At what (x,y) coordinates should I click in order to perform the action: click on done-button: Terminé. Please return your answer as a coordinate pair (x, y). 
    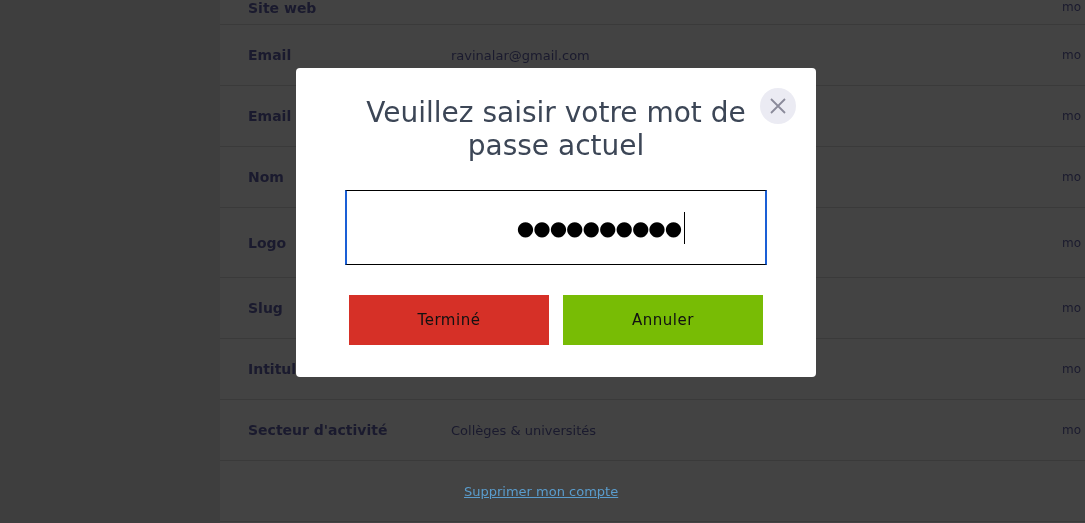
    Looking at the image, I should click on (449, 320).